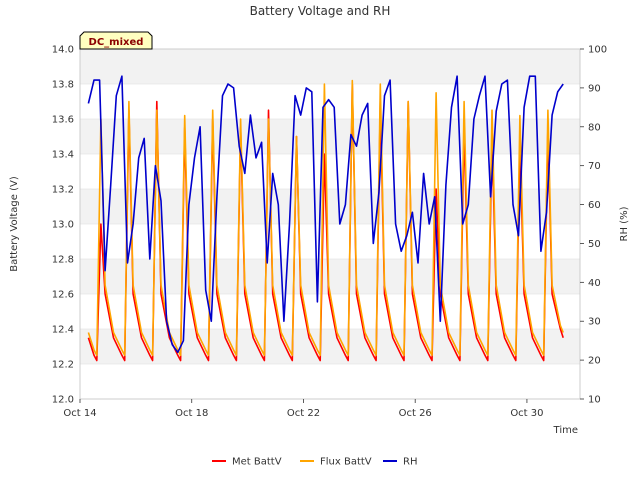  What do you see at coordinates (594, 400) in the screenshot?
I see `y2-tick-label: 10` at bounding box center [594, 400].